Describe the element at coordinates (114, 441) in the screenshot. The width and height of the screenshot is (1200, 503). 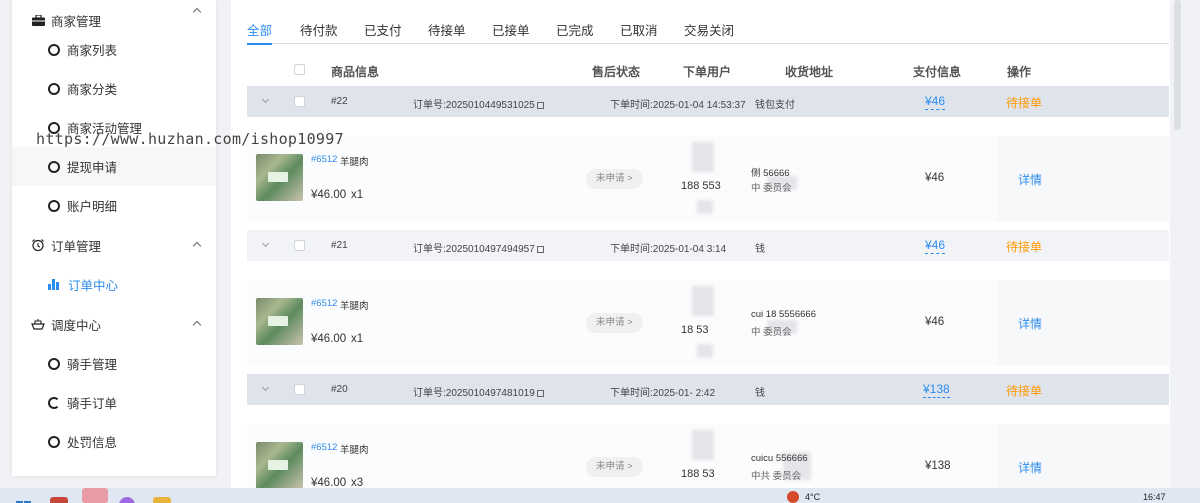
I see `sidebar-item-penalty-info: 处罚信息` at that location.